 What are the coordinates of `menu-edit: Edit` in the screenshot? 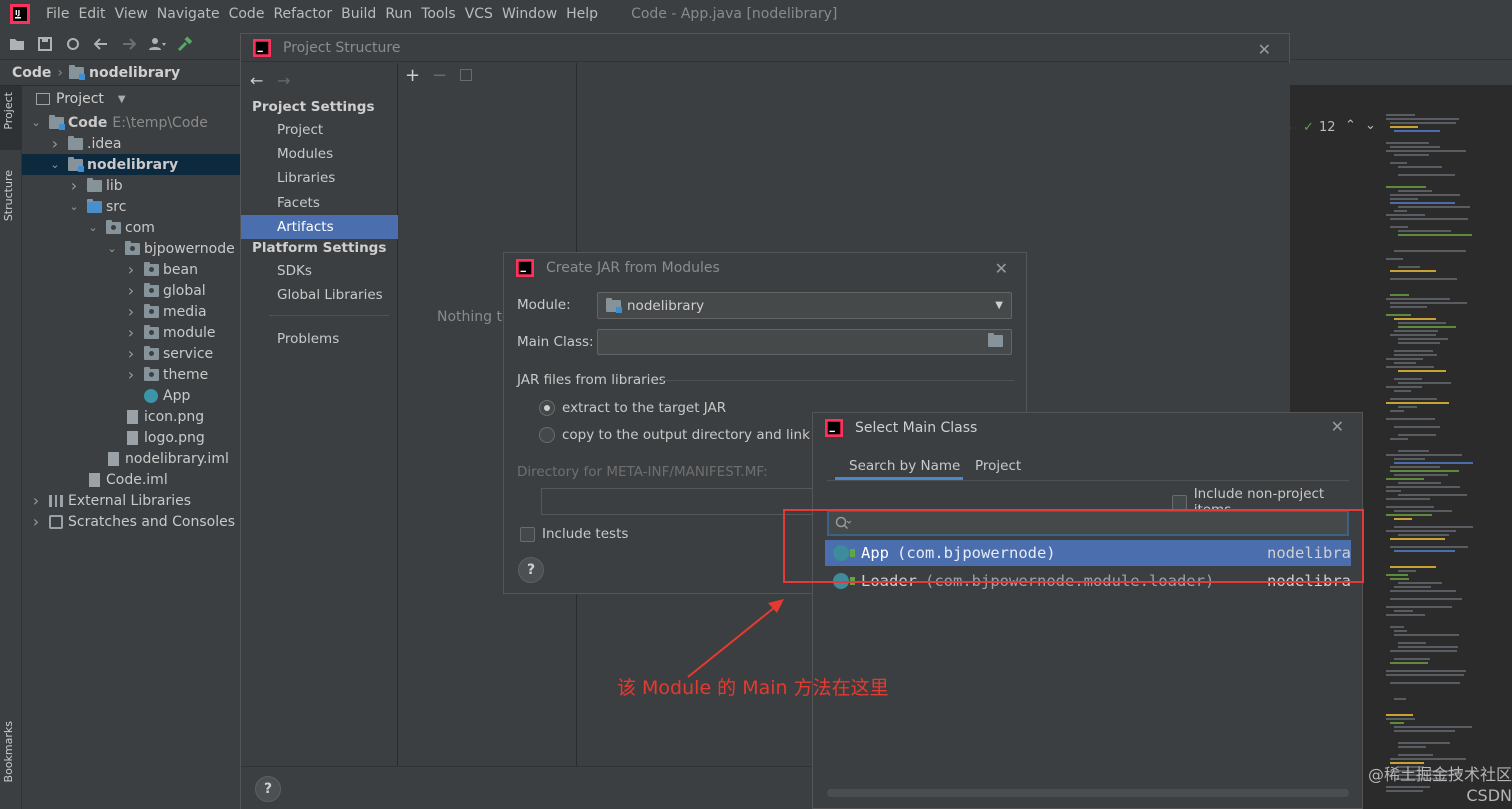 It's located at (91, 14).